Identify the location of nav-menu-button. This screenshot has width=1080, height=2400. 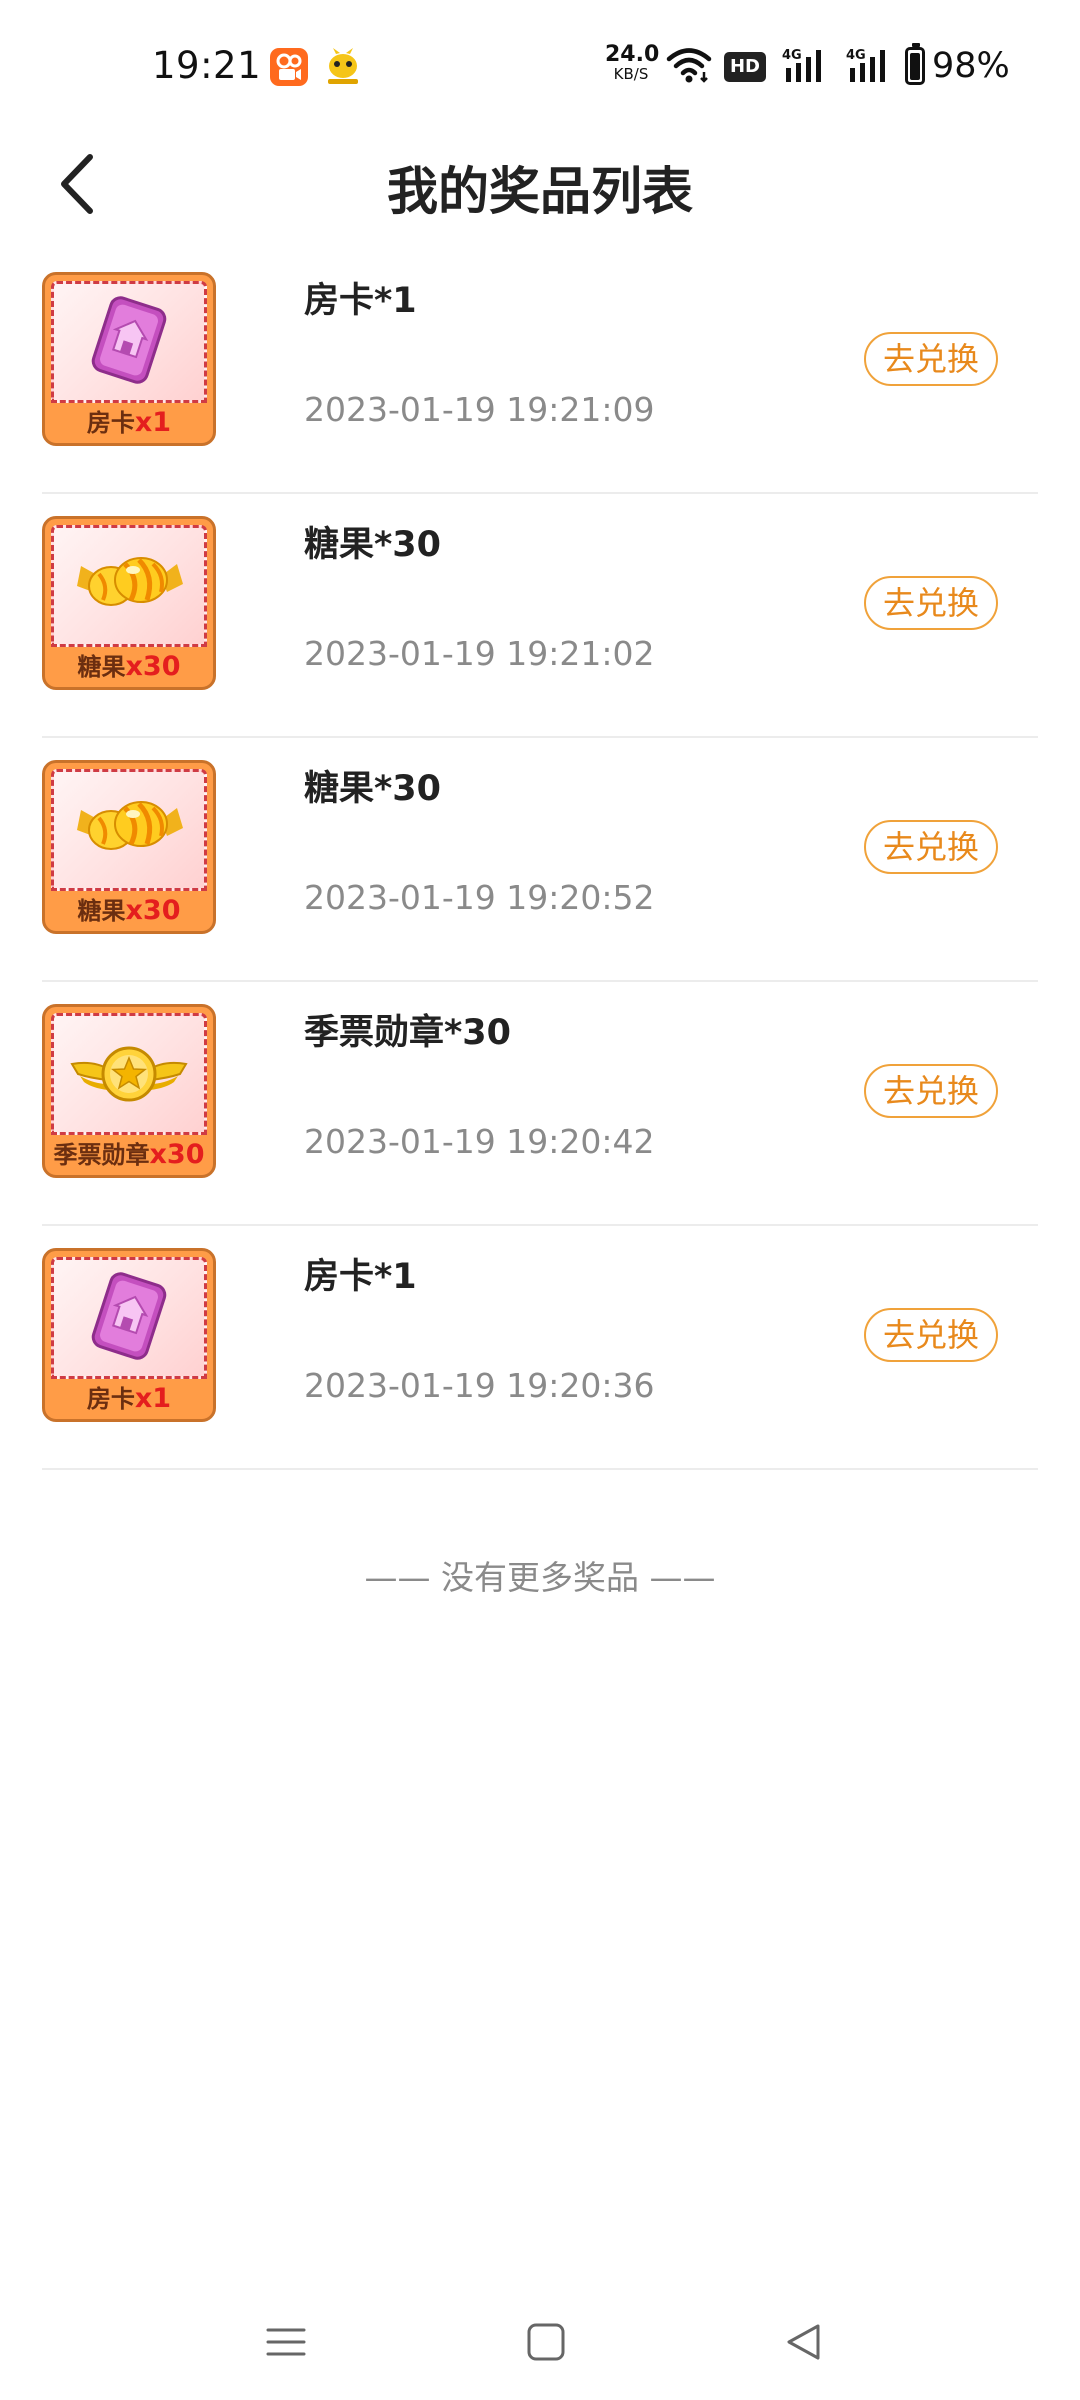
(286, 2344).